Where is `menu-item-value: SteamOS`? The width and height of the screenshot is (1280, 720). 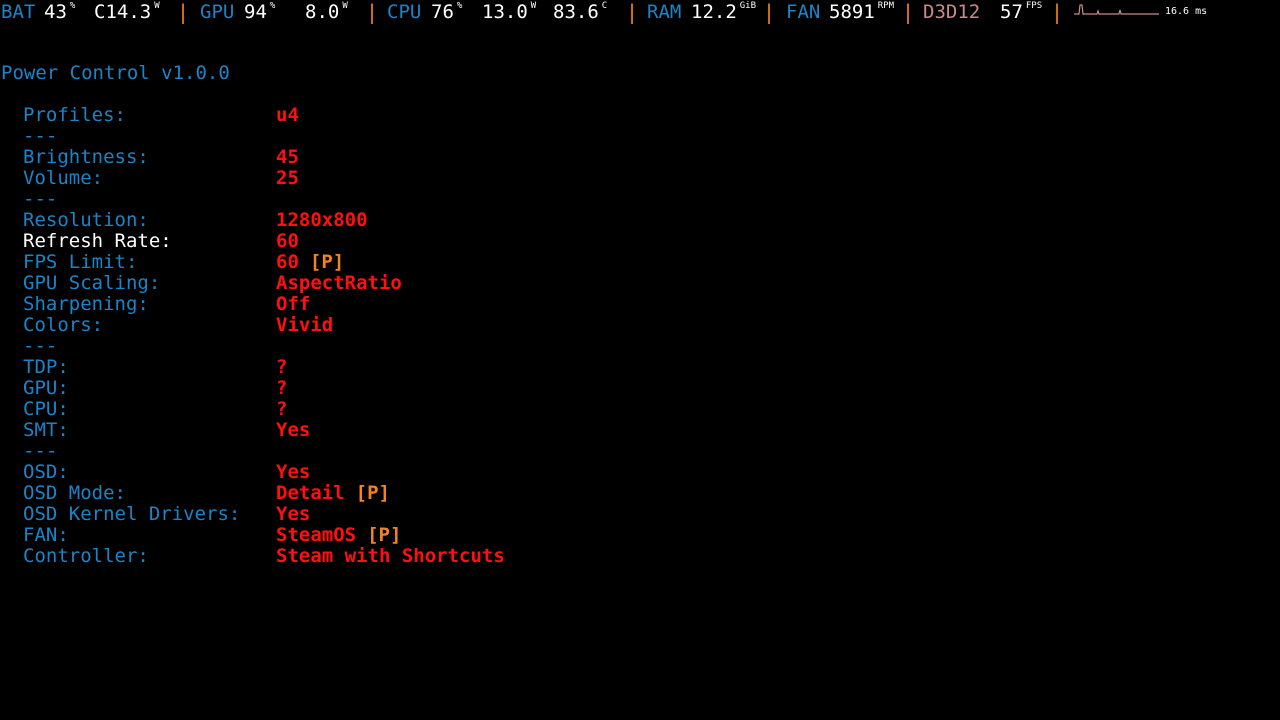 menu-item-value: SteamOS is located at coordinates (316, 535).